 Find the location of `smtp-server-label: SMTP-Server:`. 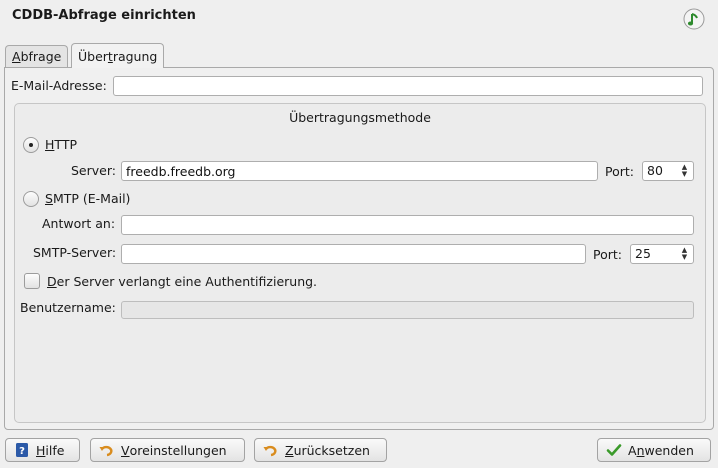

smtp-server-label: SMTP-Server: is located at coordinates (75, 252).